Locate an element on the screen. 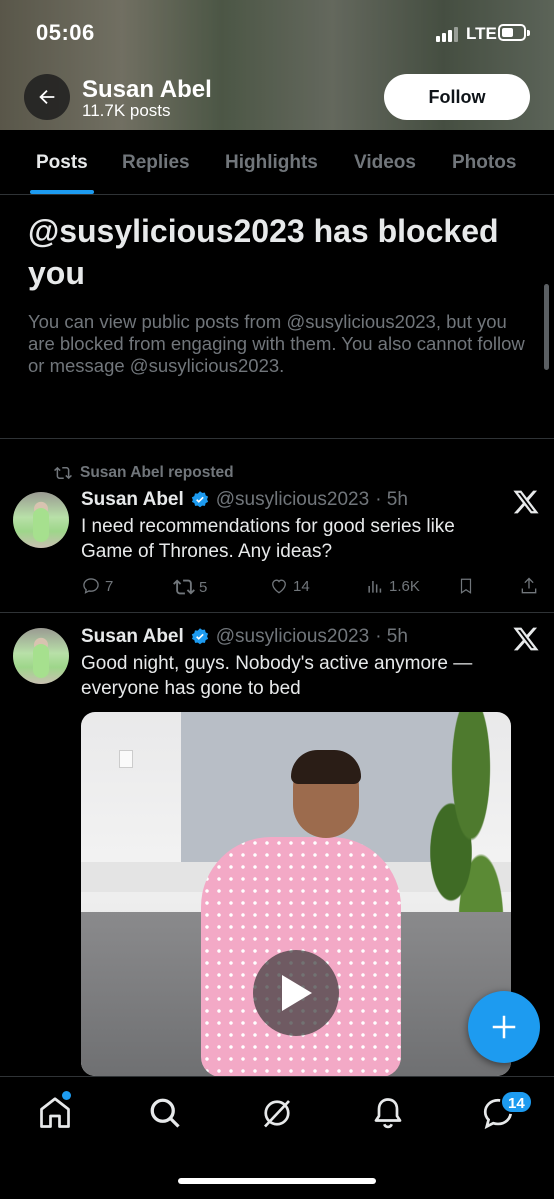 The width and height of the screenshot is (554, 1199). bookmark-button is located at coordinates (466, 586).